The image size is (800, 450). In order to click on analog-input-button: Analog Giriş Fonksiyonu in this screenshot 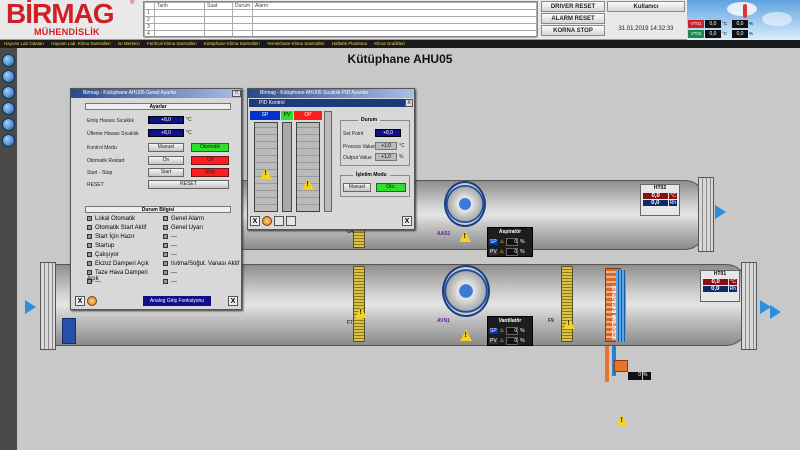, I will do `click(177, 301)`.